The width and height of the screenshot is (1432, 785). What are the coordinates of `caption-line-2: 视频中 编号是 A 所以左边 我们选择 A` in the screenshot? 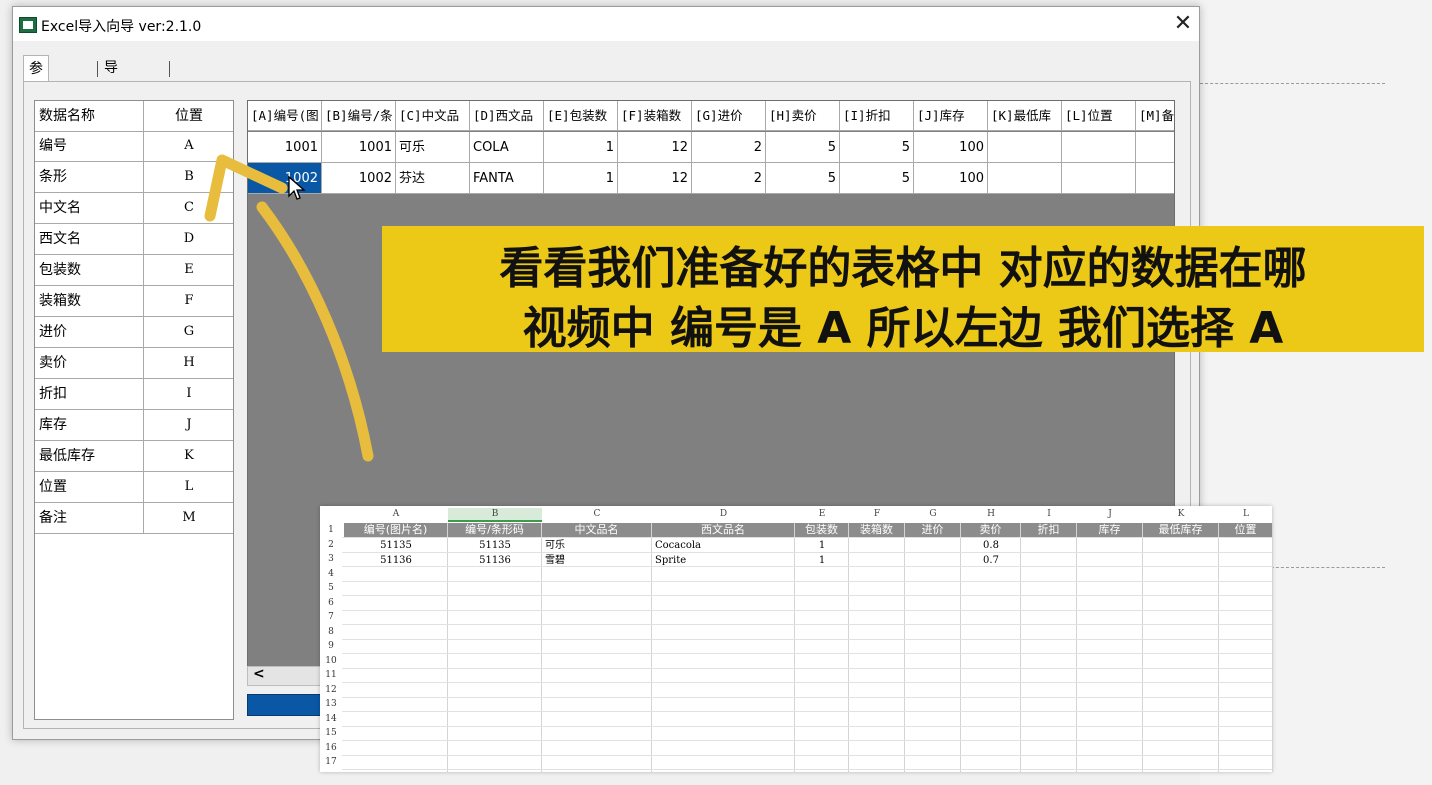 It's located at (903, 328).